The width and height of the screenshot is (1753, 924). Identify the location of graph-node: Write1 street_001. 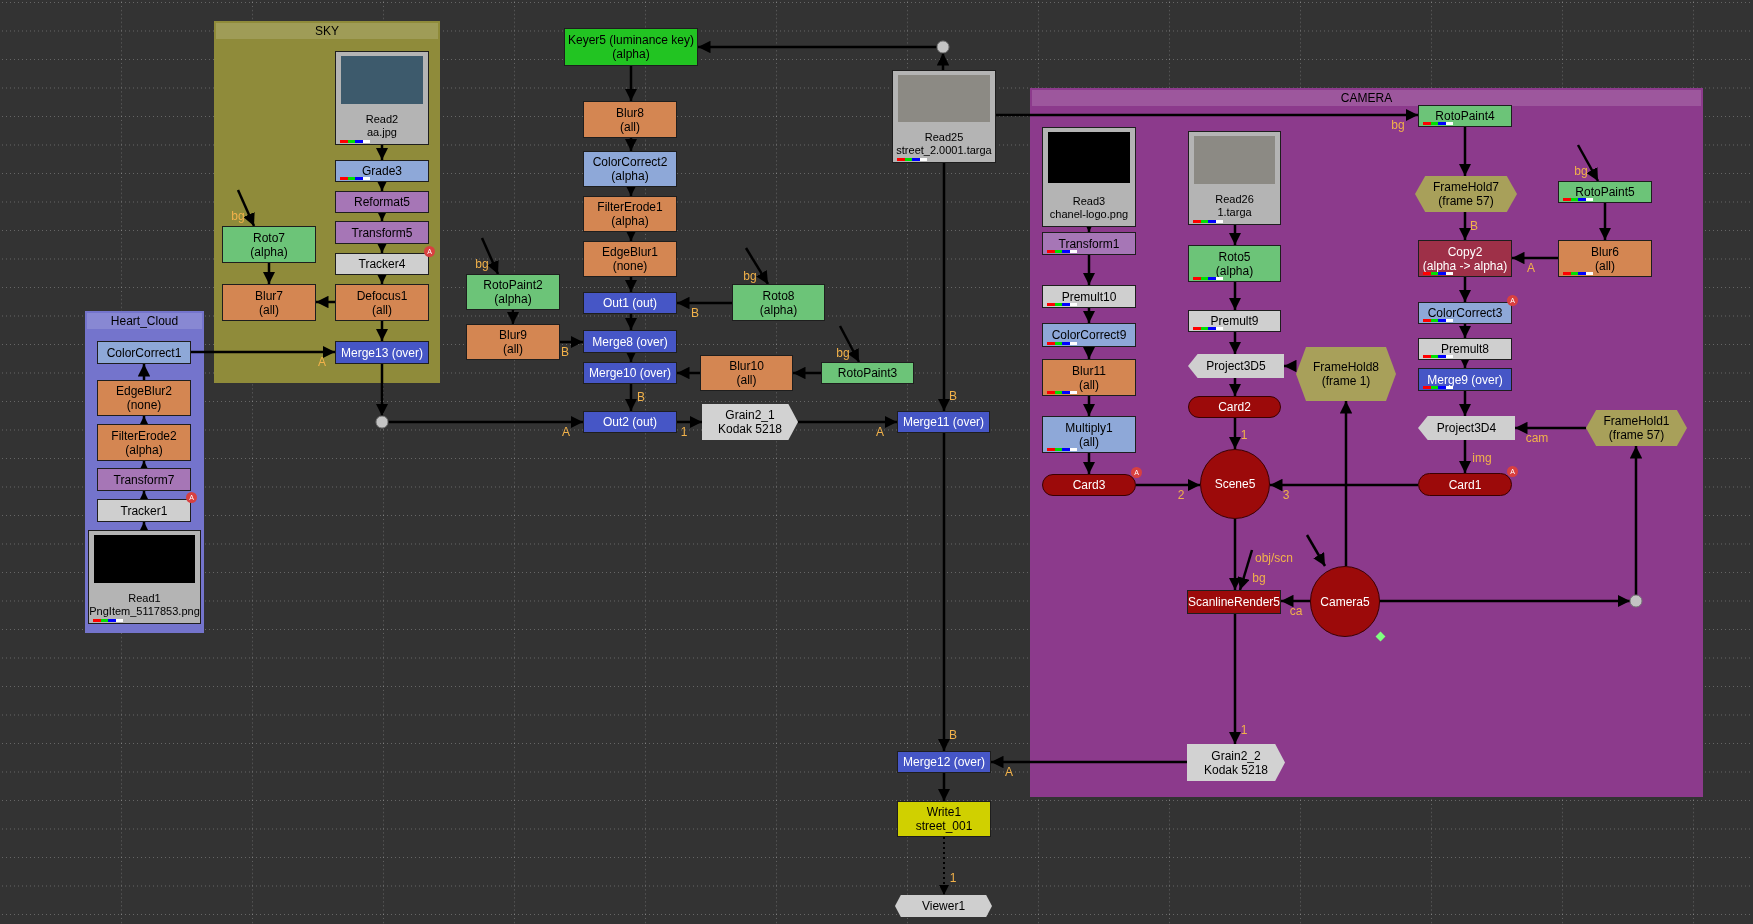
(944, 819).